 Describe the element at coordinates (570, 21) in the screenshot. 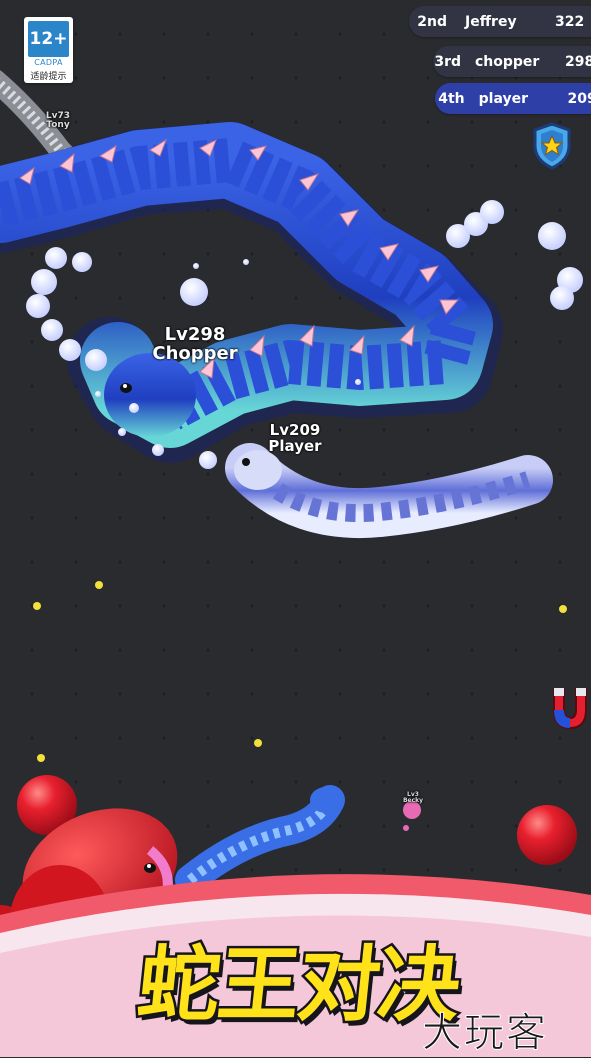

I see `leaderboard-score: 322` at that location.